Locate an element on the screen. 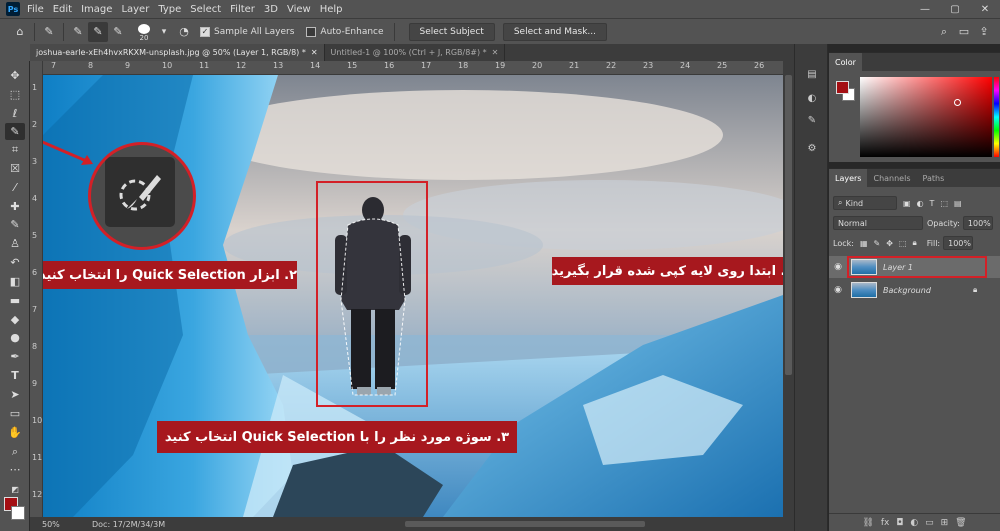 The image size is (1000, 531). vertical-scrollbar is located at coordinates (788, 289).